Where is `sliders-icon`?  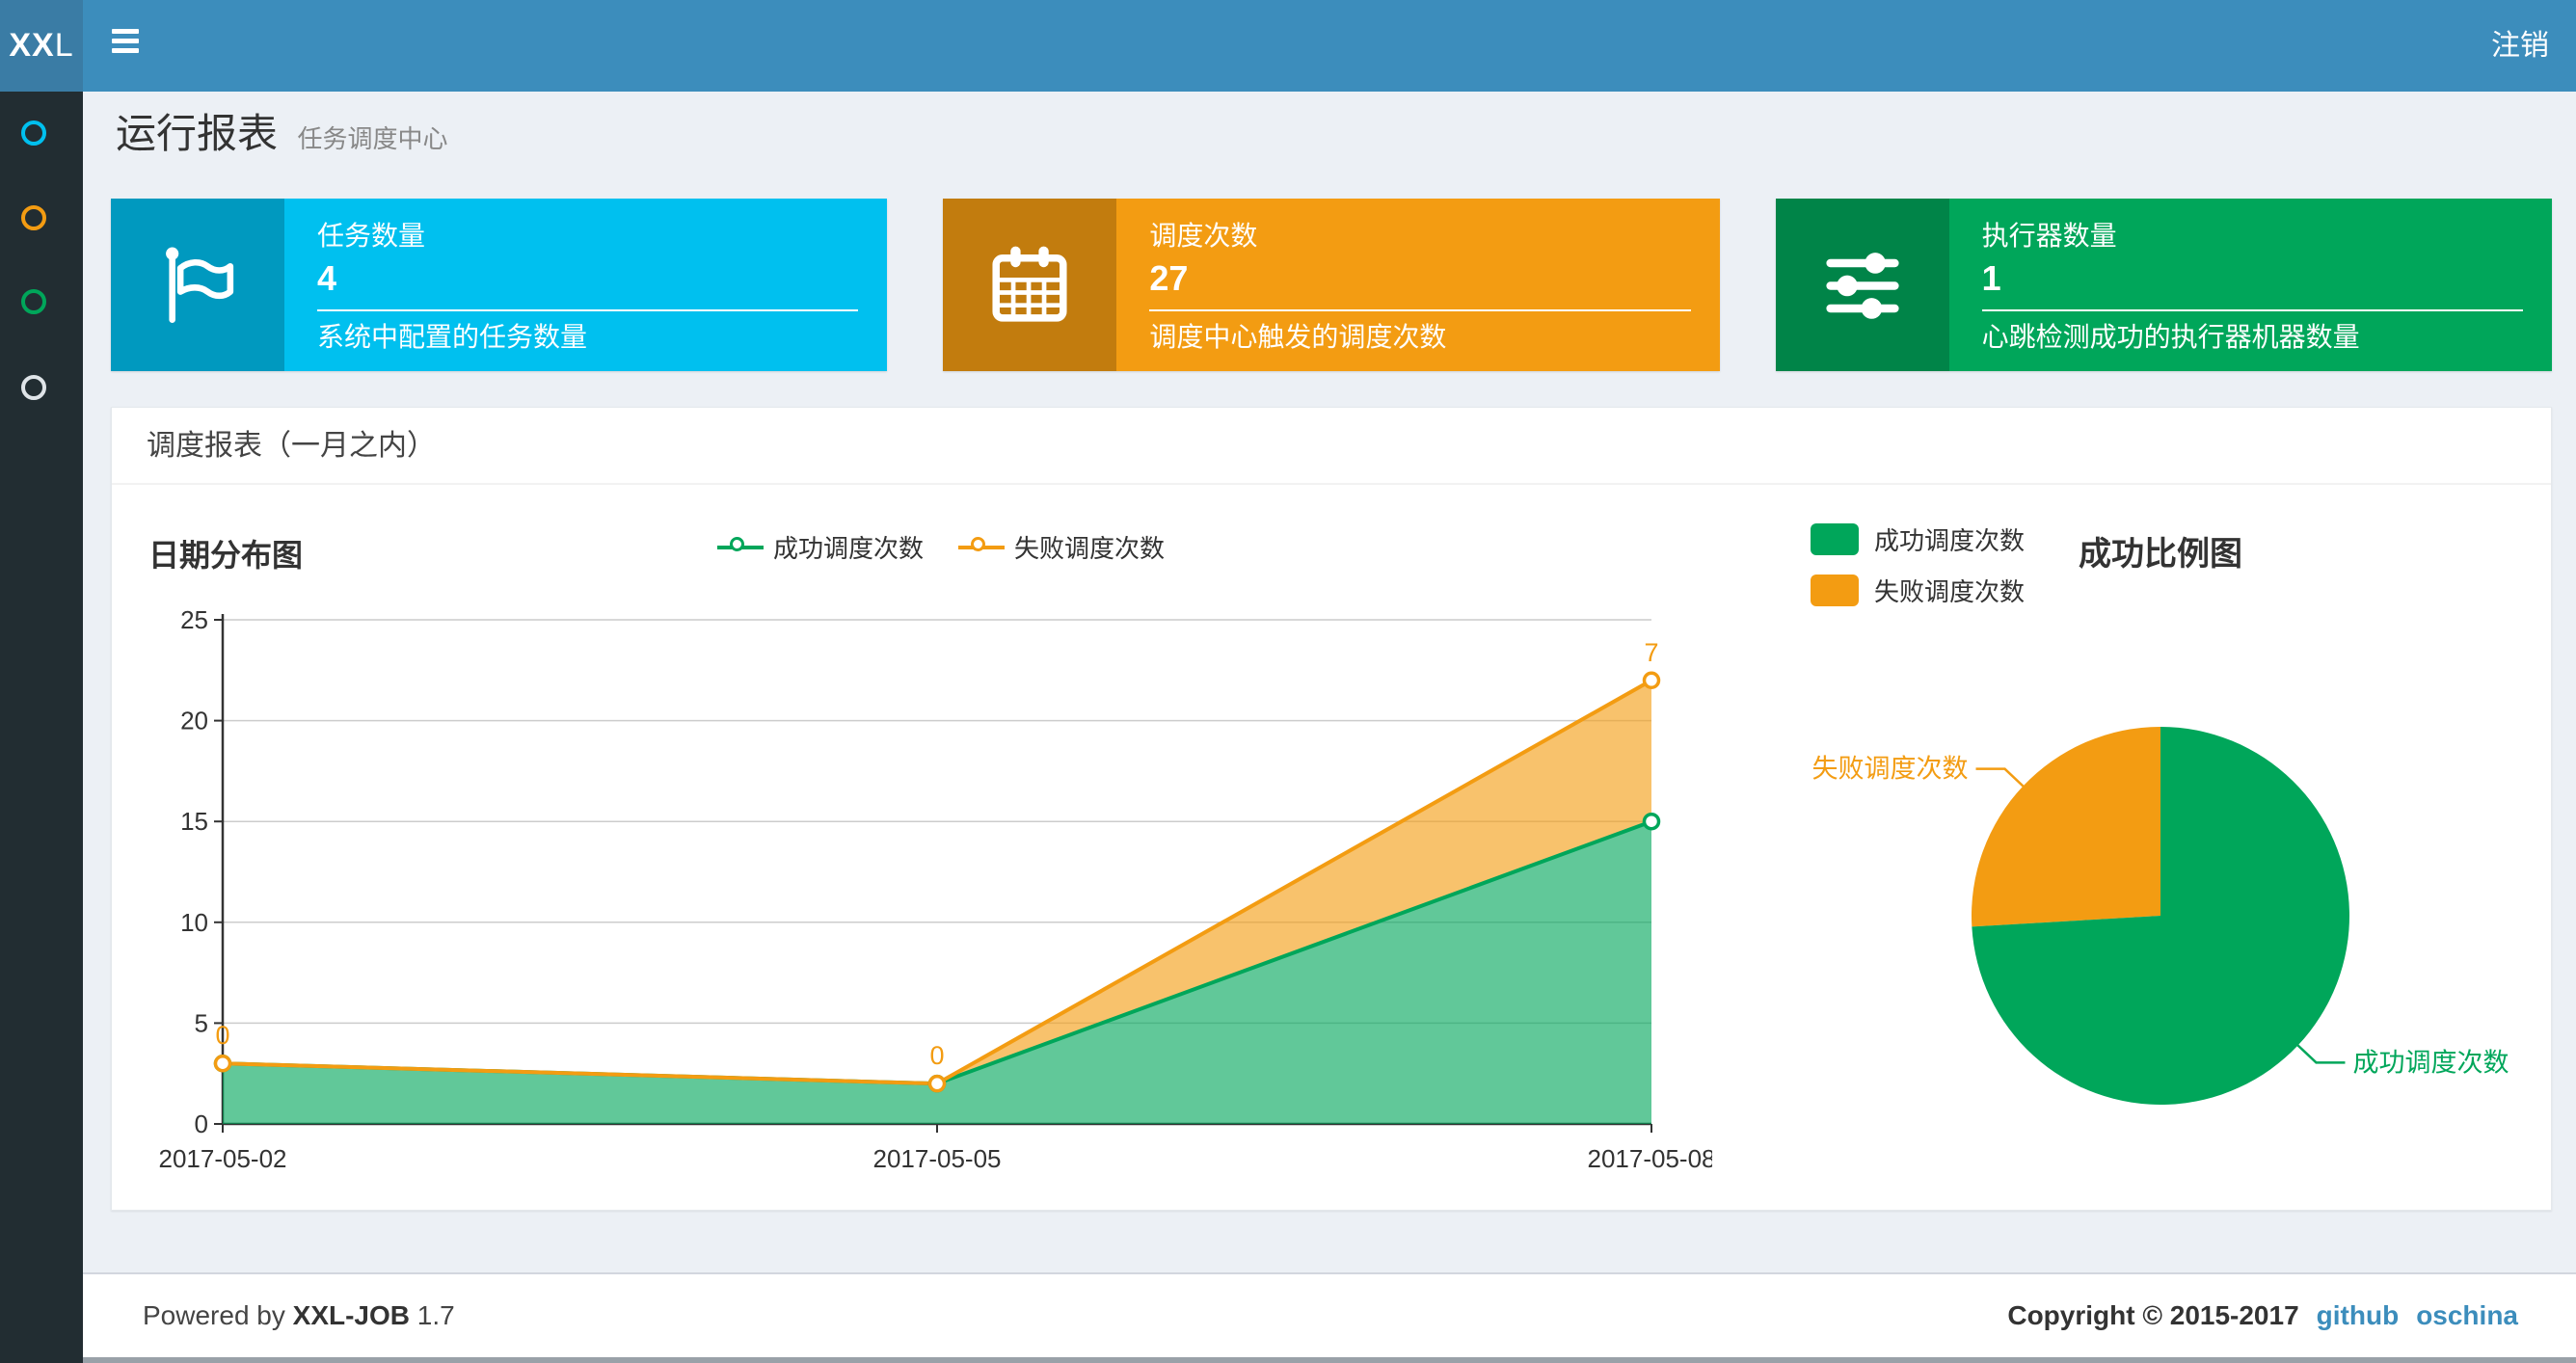
sliders-icon is located at coordinates (1862, 285).